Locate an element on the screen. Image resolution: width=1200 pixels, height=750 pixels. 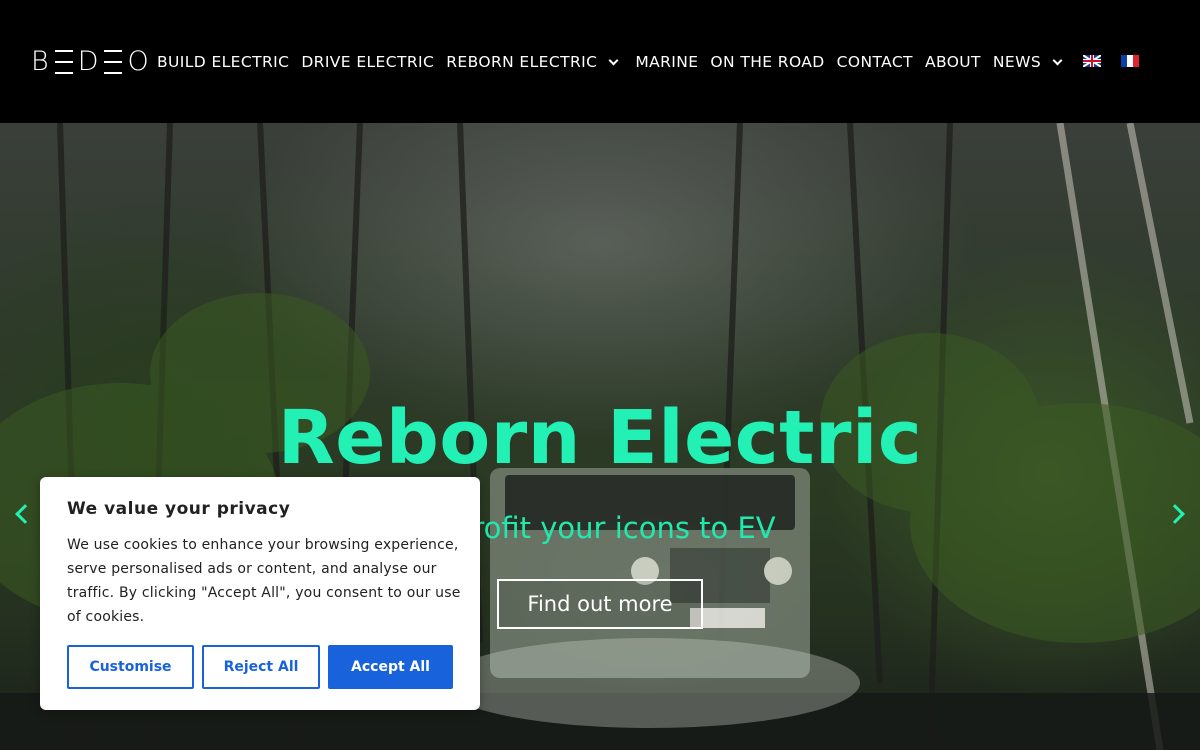
bedeo-logo: B D O is located at coordinates (90, 62).